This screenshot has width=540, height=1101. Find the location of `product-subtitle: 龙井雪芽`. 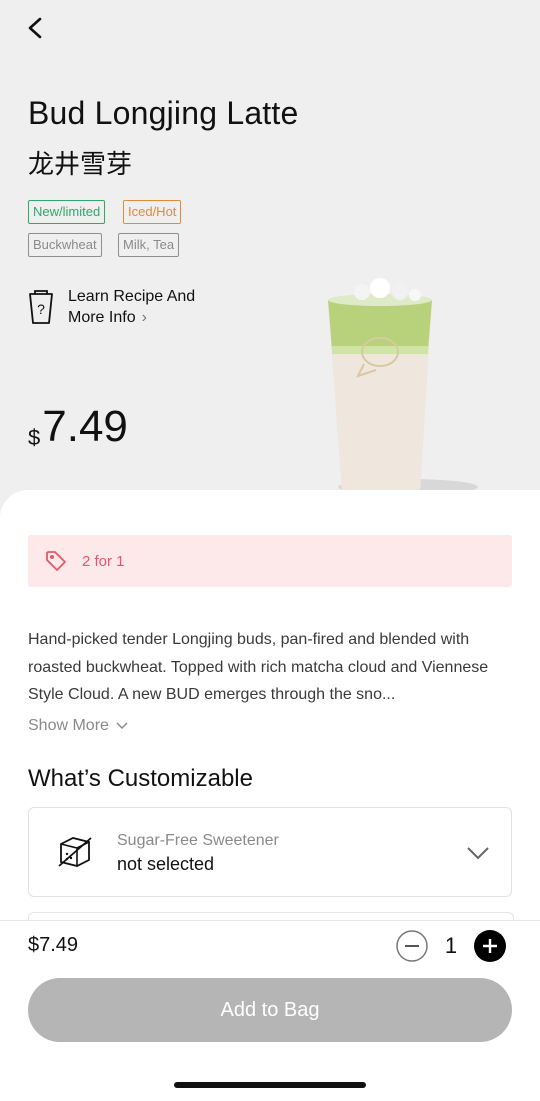

product-subtitle: 龙井雪芽 is located at coordinates (80, 165).